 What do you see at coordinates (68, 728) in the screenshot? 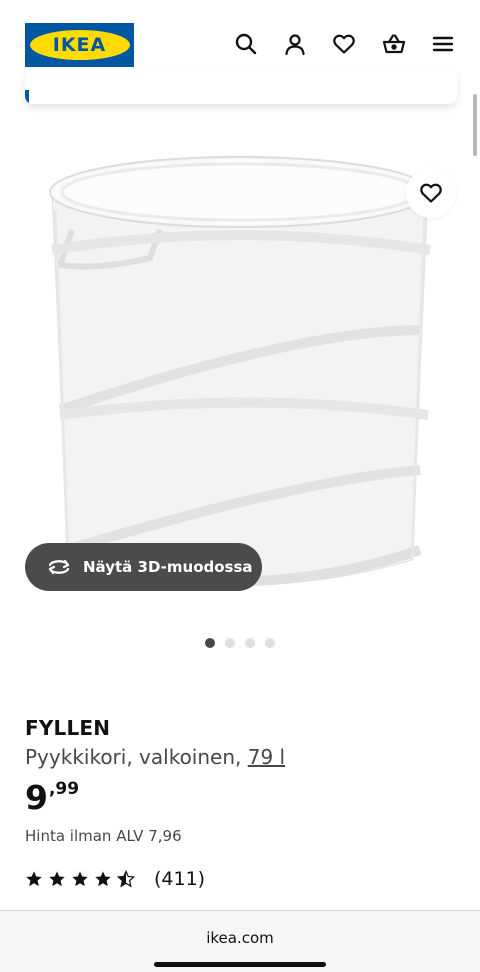
I see `product-name: FYLLEN` at bounding box center [68, 728].